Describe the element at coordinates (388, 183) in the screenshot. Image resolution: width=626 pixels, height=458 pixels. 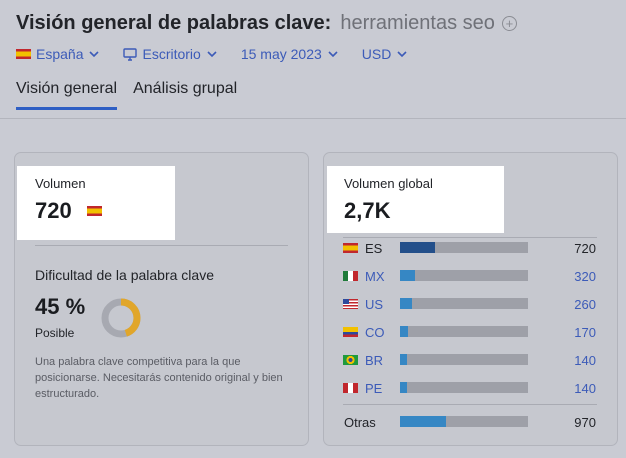
I see `global-volume-label: Volumen global` at that location.